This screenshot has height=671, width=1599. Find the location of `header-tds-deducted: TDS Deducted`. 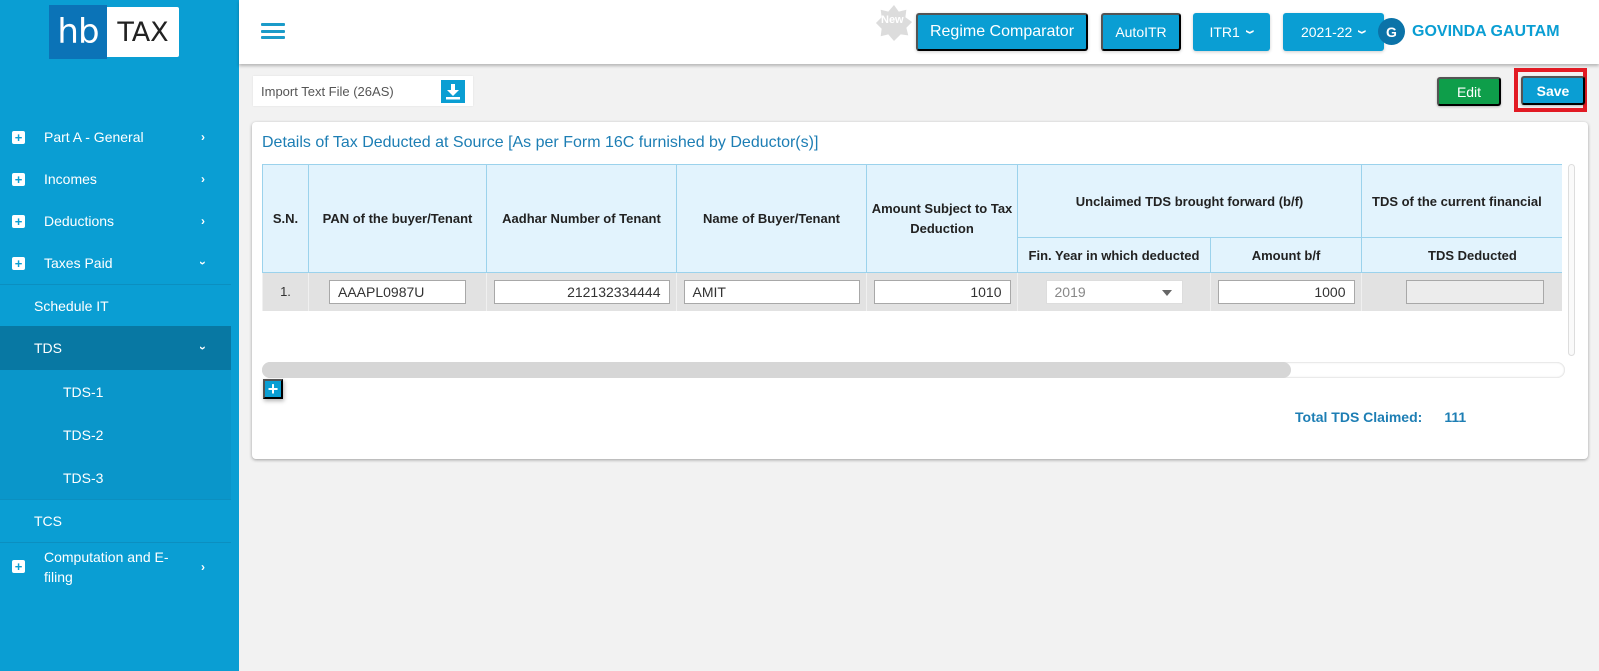

header-tds-deducted: TDS Deducted is located at coordinates (1461, 255).